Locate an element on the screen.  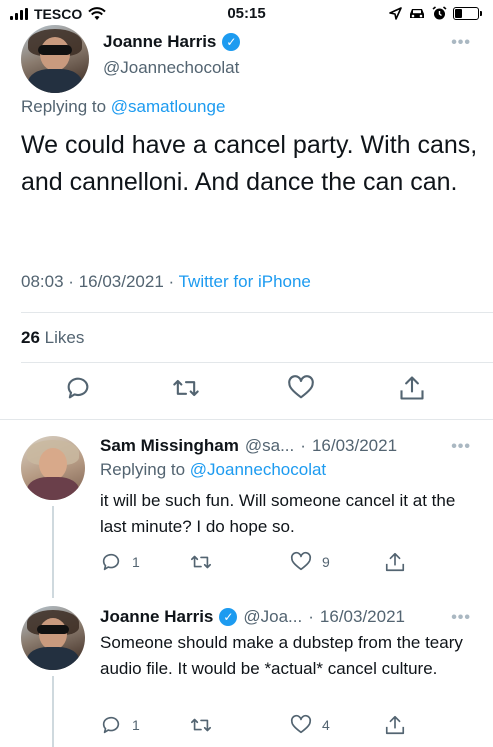
replying-to-mention: @samatlounge is located at coordinates (168, 106).